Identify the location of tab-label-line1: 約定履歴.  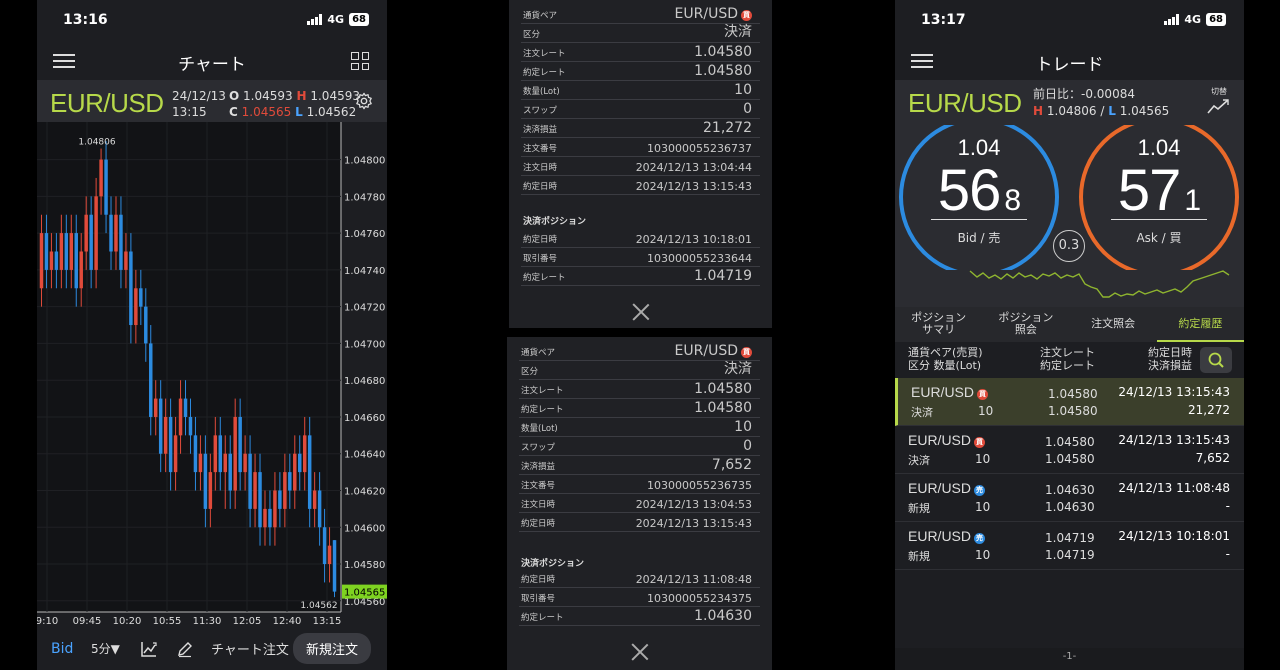
(1200, 323).